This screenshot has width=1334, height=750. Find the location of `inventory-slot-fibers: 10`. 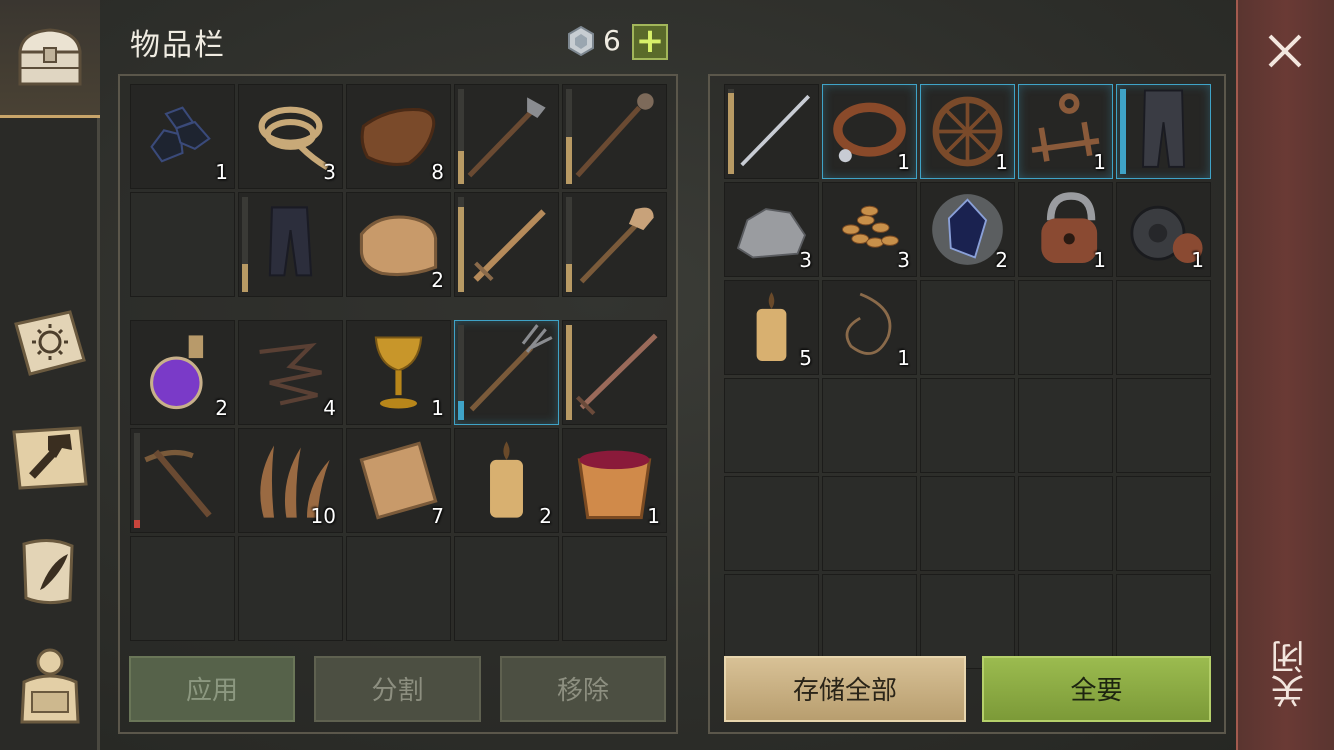

inventory-slot-fibers: 10 is located at coordinates (290, 480).